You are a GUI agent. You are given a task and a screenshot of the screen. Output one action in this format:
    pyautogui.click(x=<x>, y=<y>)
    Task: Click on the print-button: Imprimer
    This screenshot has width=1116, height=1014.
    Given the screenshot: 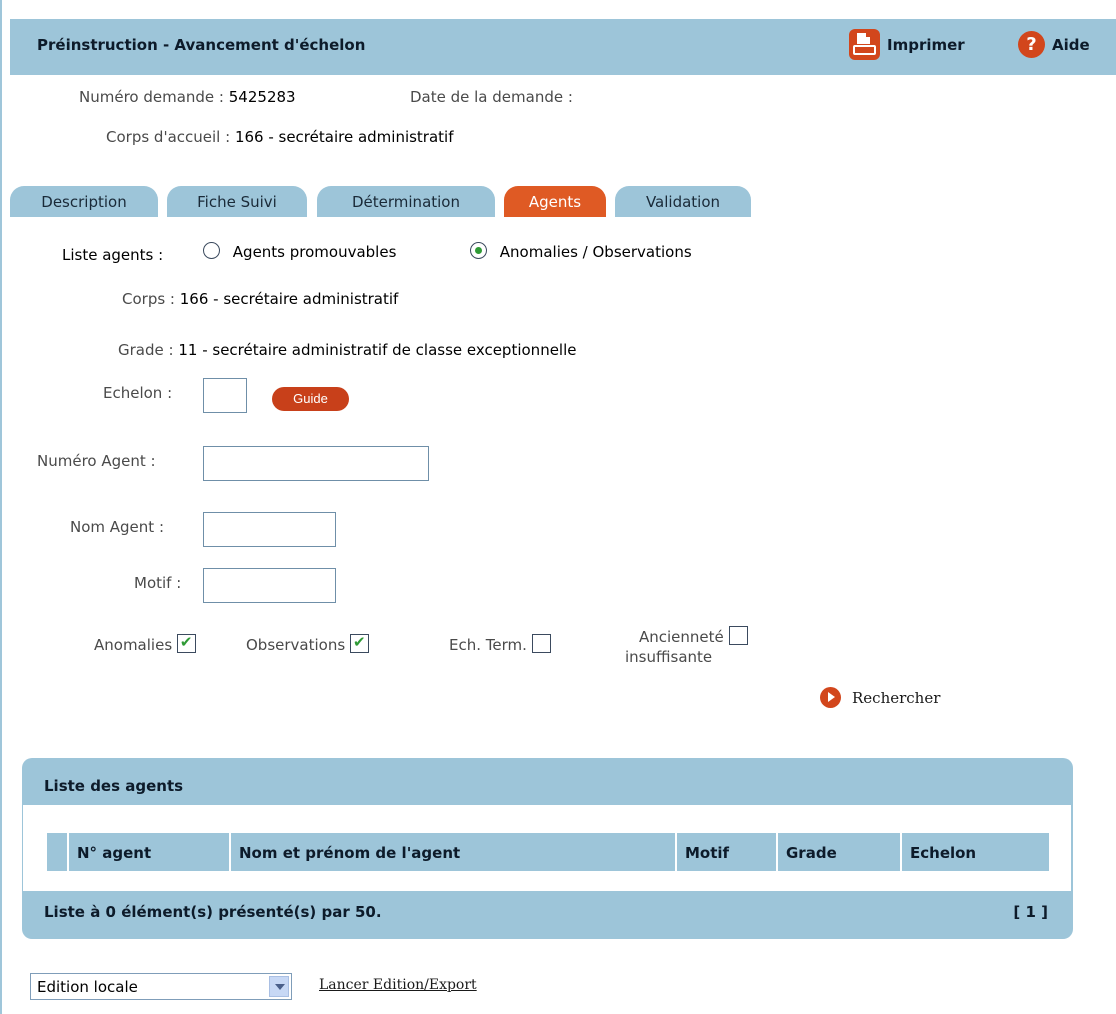 What is the action you would take?
    pyautogui.click(x=907, y=44)
    